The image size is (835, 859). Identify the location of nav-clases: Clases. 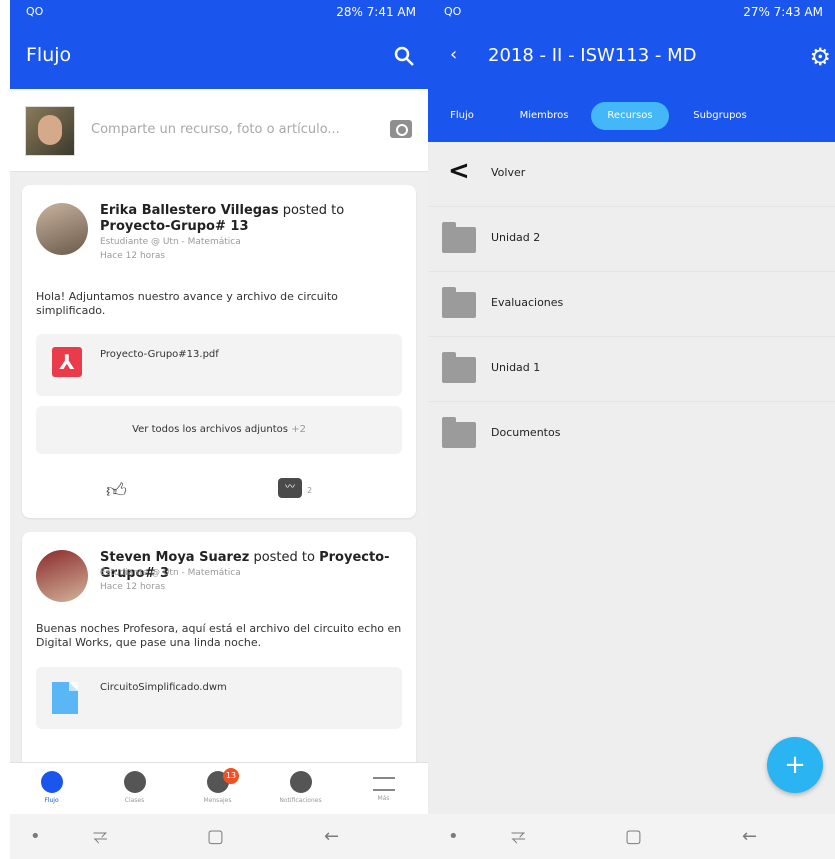
(134, 789).